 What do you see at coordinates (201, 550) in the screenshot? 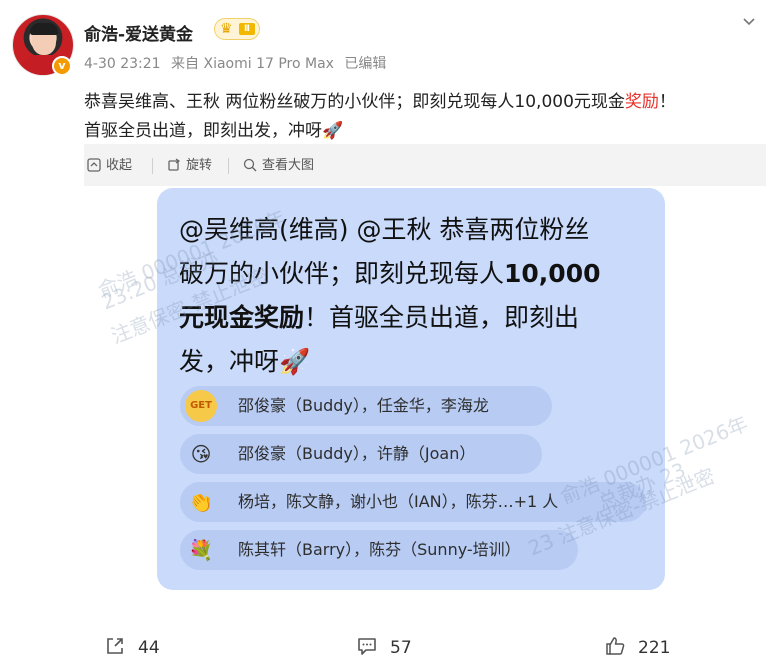
I see `flower-emoji-icon: 💐` at bounding box center [201, 550].